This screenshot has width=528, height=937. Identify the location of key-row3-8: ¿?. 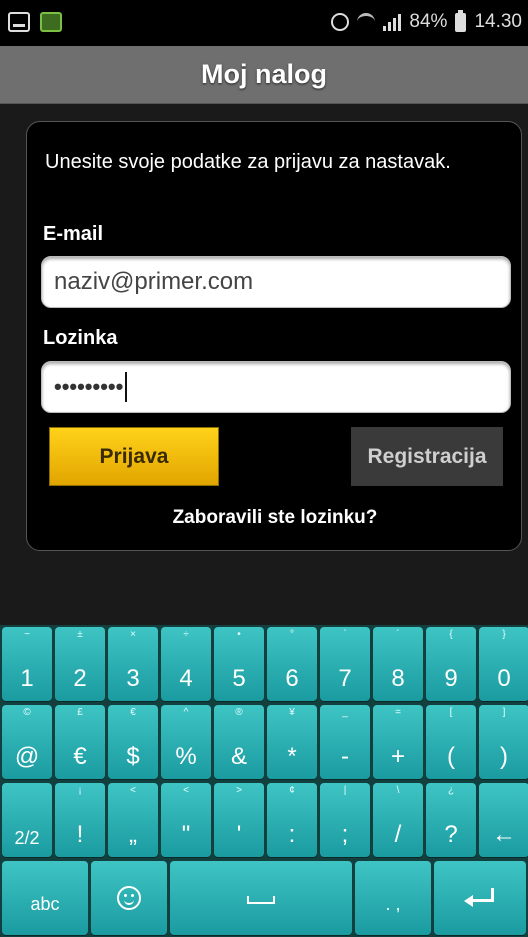
(451, 820).